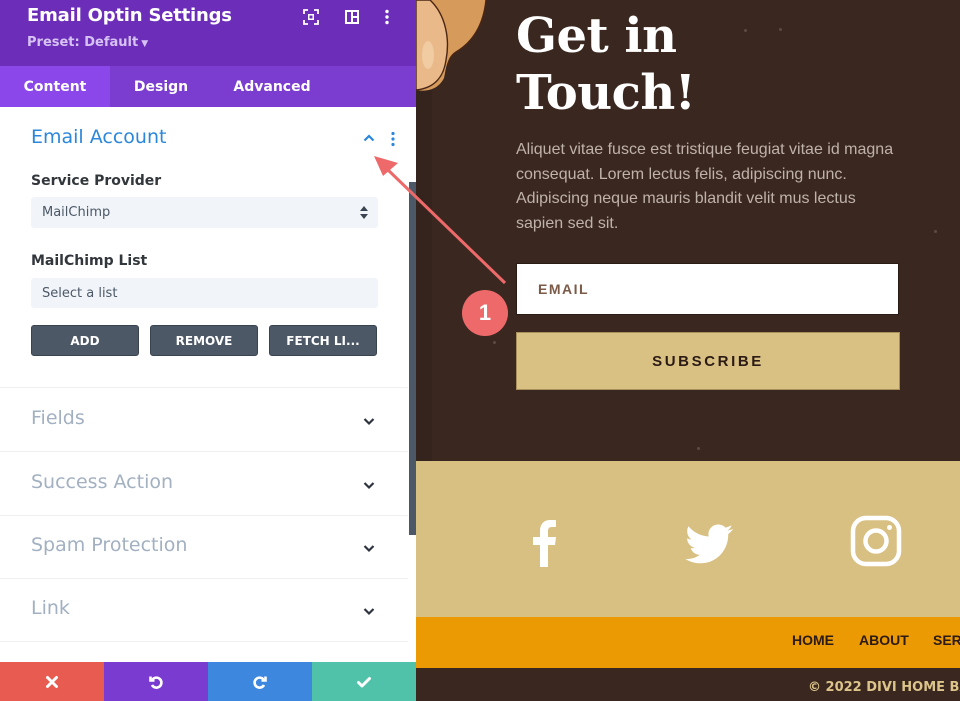  What do you see at coordinates (85, 340) in the screenshot?
I see `add-button: ADD` at bounding box center [85, 340].